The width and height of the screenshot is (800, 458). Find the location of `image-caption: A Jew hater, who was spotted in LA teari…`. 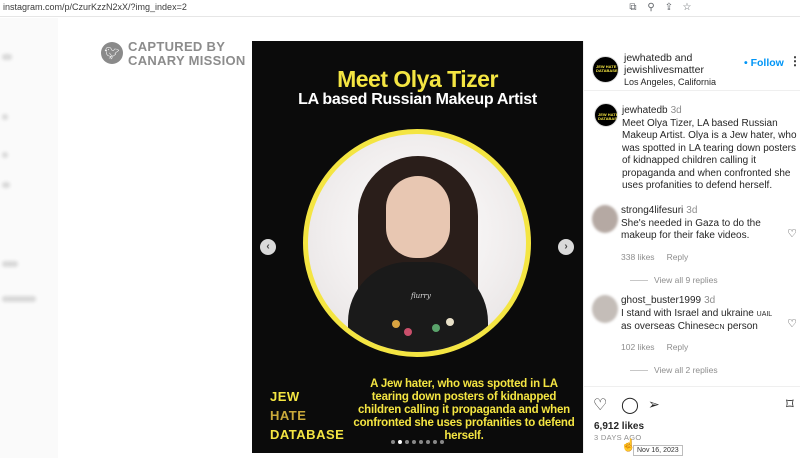

image-caption: A Jew hater, who was spotted in LA teari… is located at coordinates (464, 410).